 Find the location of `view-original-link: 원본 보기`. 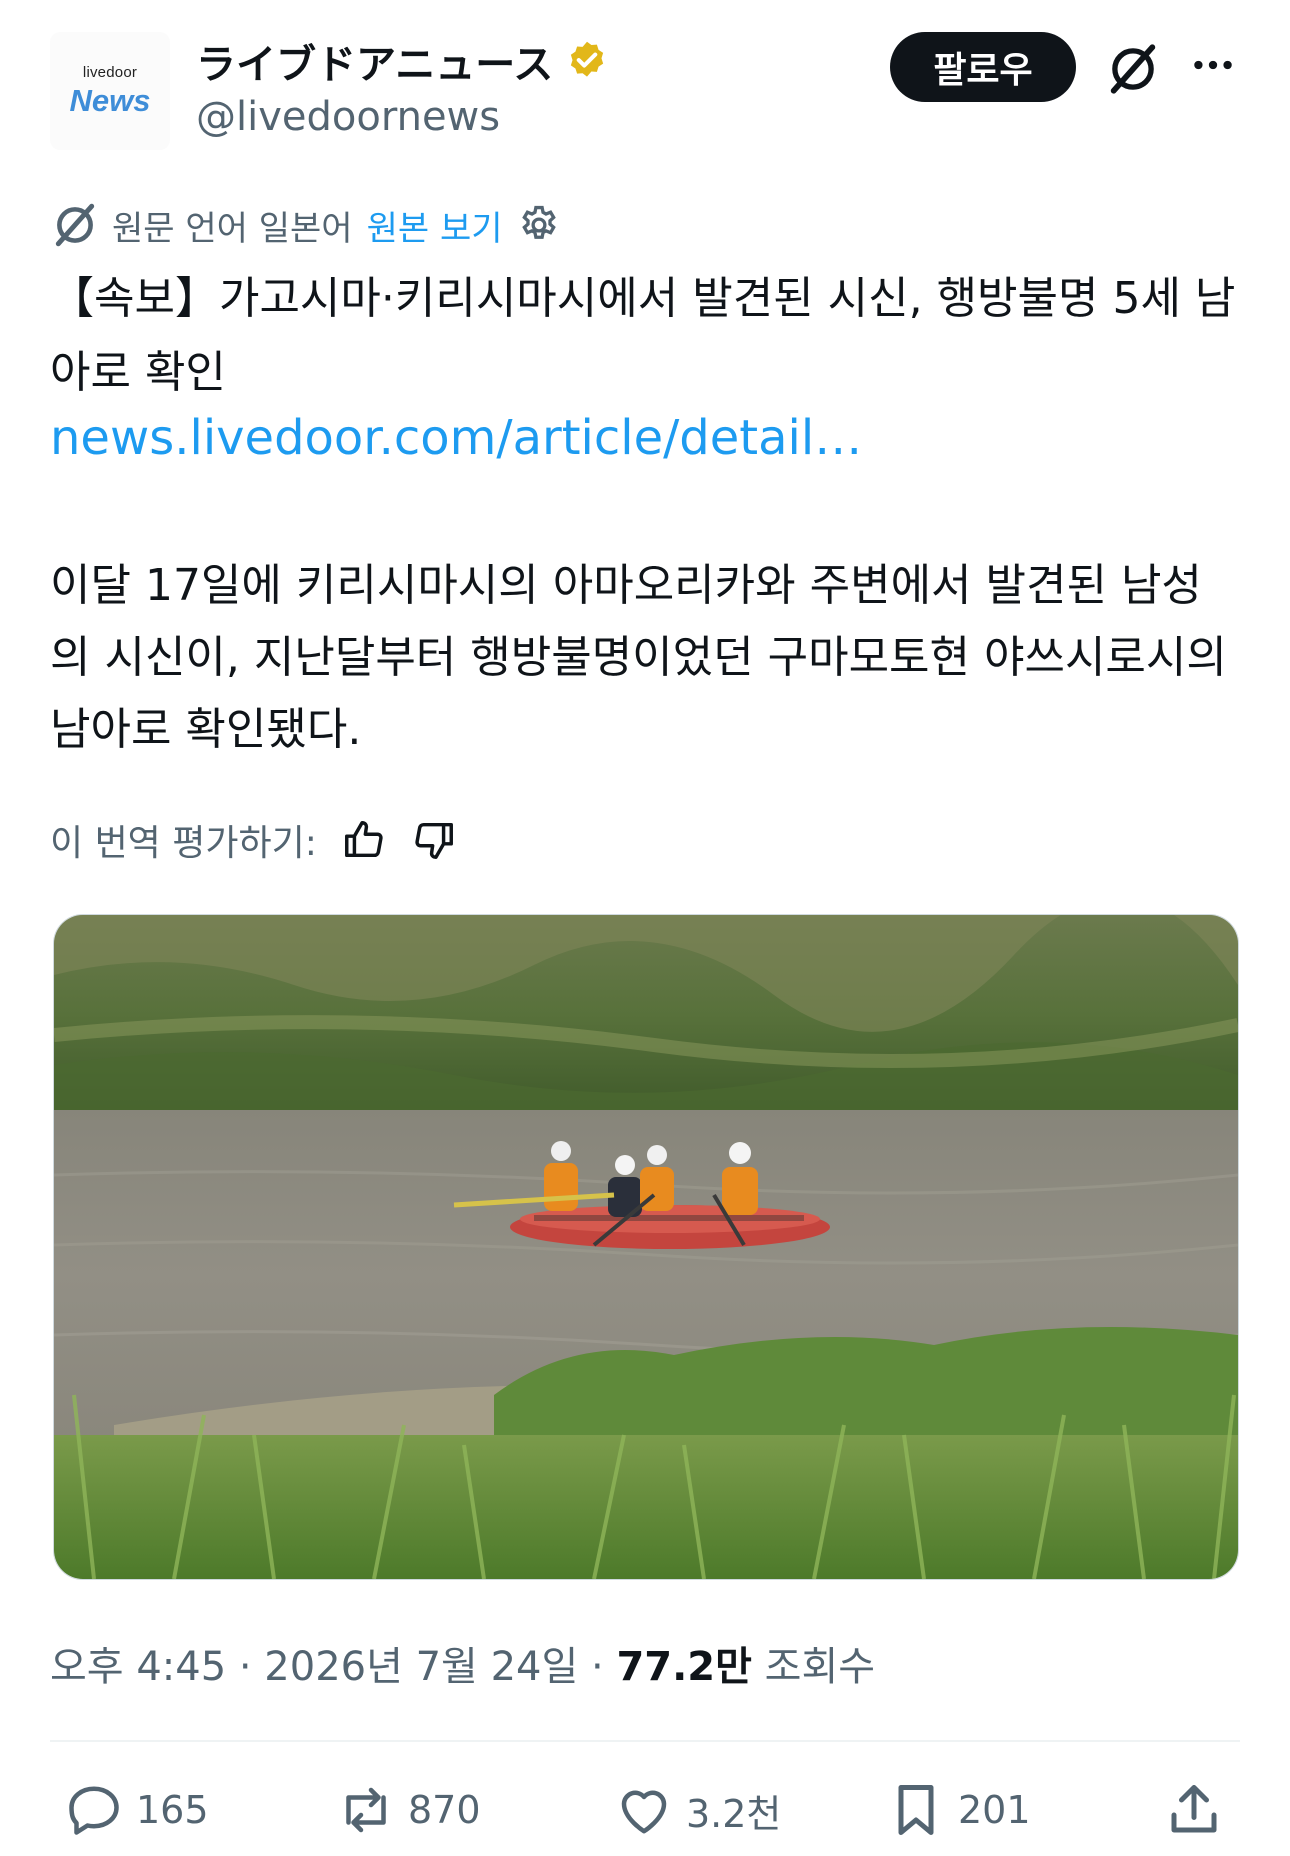

view-original-link: 원본 보기 is located at coordinates (435, 225).